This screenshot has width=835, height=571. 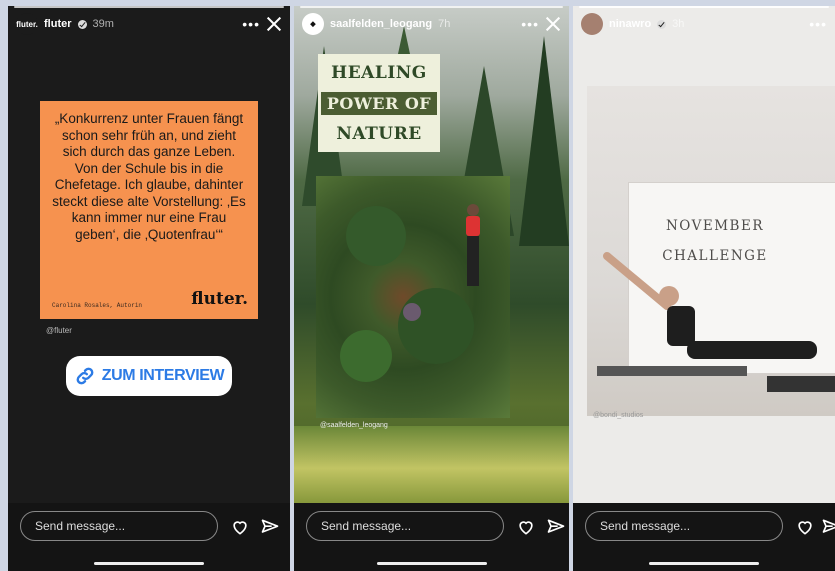 What do you see at coordinates (103, 24) in the screenshot?
I see `post-time: 39m` at bounding box center [103, 24].